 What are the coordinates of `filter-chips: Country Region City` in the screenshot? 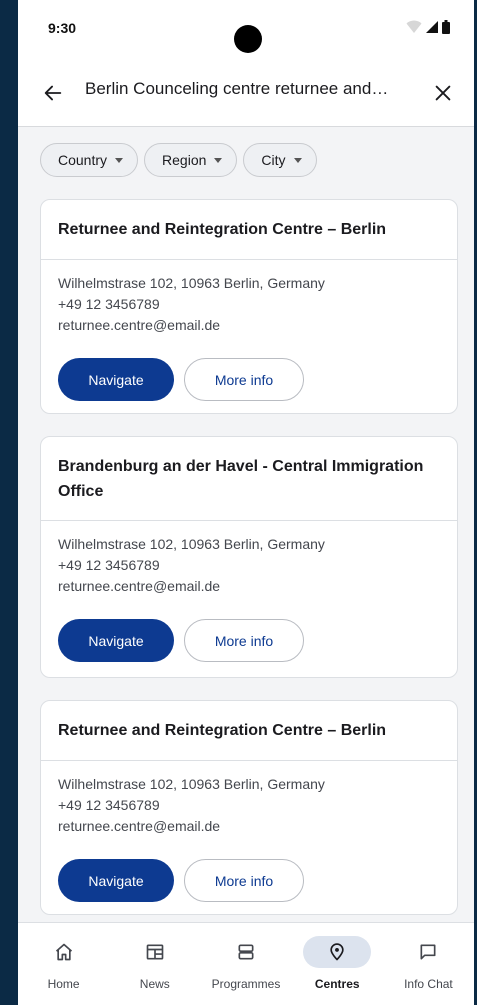 It's located at (178, 160).